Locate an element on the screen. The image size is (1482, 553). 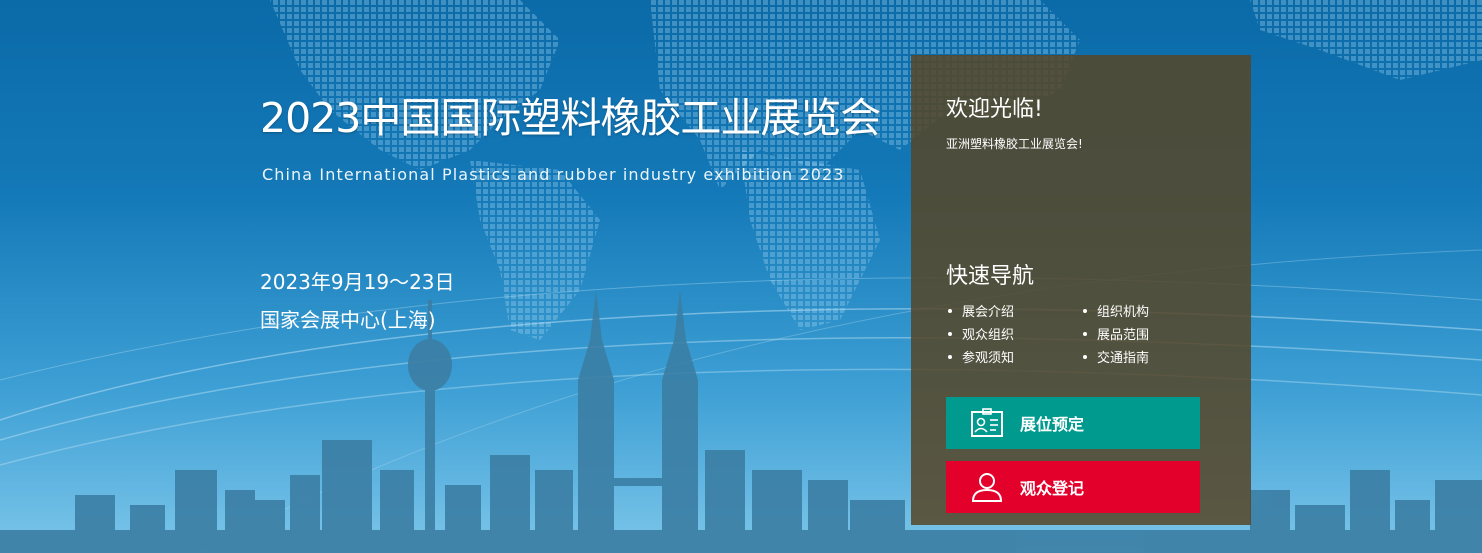
nav-link-label: 交通指南 is located at coordinates (1123, 358).